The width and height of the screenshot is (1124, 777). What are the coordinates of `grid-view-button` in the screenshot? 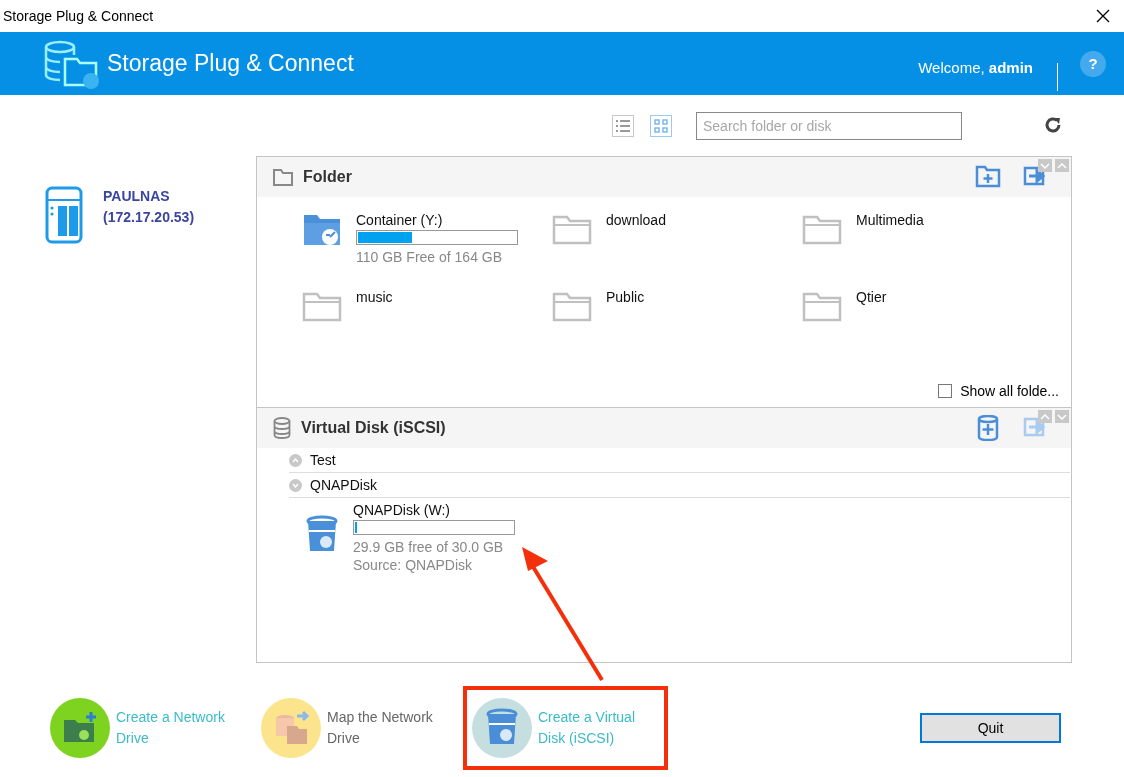 It's located at (661, 125).